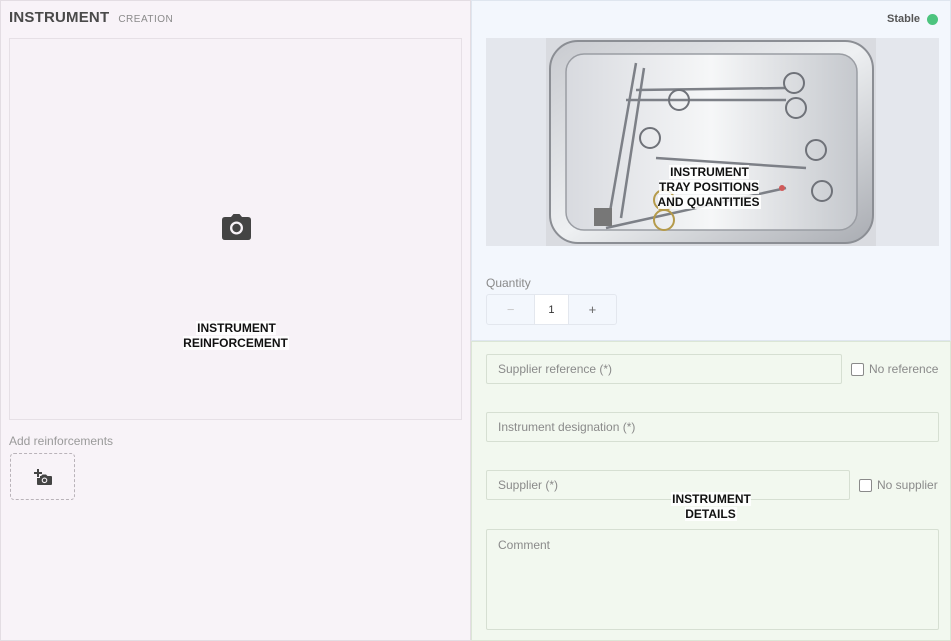 The image size is (951, 641). Describe the element at coordinates (236, 335) in the screenshot. I see `reinforcement-overlay-label: INSTRUMENT REINFORCEMENT` at that location.